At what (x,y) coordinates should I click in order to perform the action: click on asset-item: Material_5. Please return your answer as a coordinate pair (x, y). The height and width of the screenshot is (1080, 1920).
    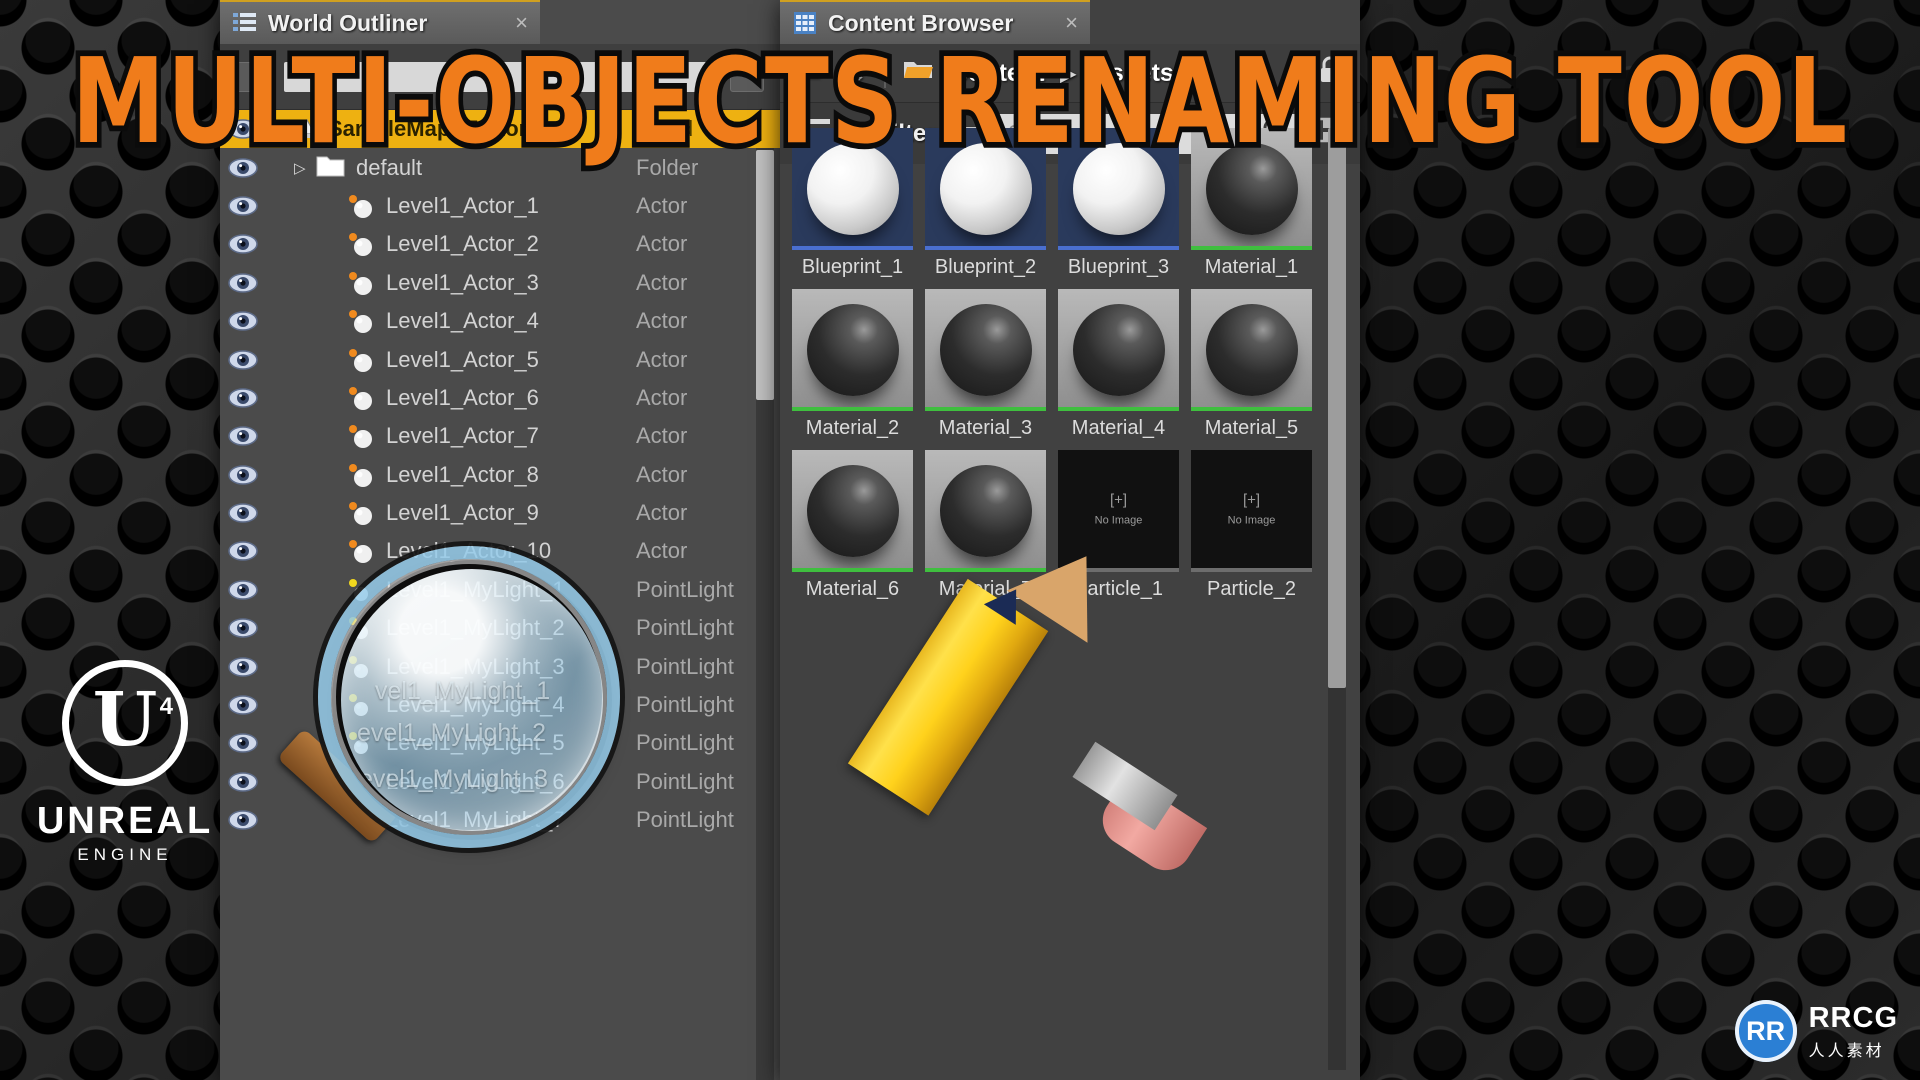
    Looking at the image, I should click on (1251, 364).